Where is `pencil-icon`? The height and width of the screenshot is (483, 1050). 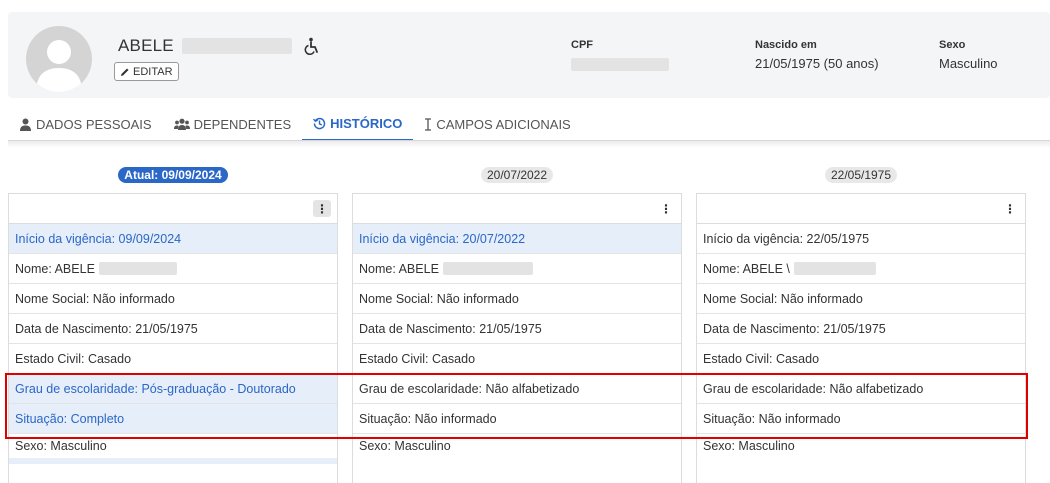
pencil-icon is located at coordinates (125, 72).